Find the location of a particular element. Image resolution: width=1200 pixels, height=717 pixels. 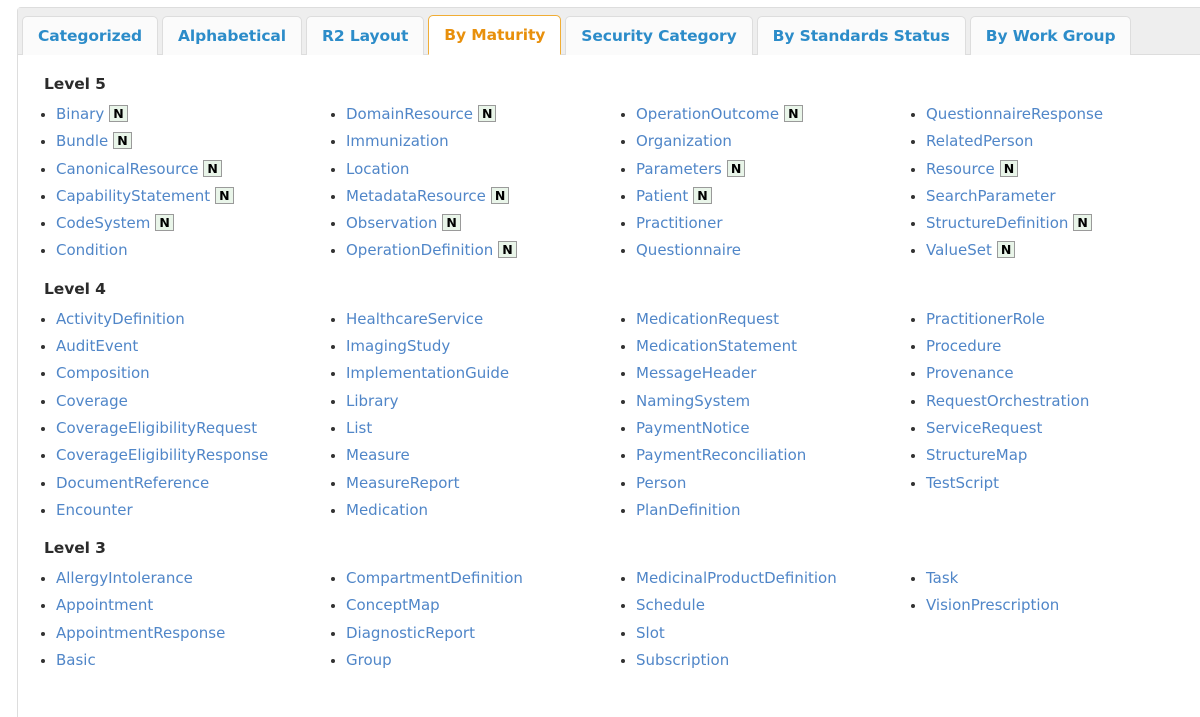

resource-link: AuditEvent is located at coordinates (97, 346).